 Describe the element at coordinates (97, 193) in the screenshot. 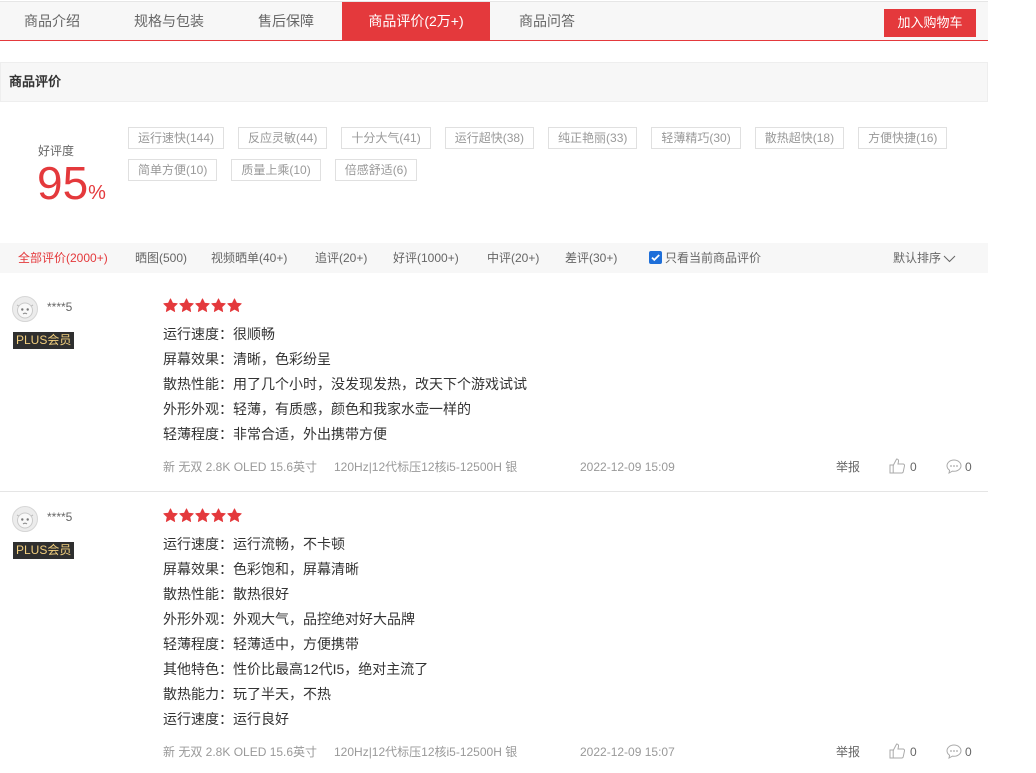

I see `positive-rate-unit: %` at that location.